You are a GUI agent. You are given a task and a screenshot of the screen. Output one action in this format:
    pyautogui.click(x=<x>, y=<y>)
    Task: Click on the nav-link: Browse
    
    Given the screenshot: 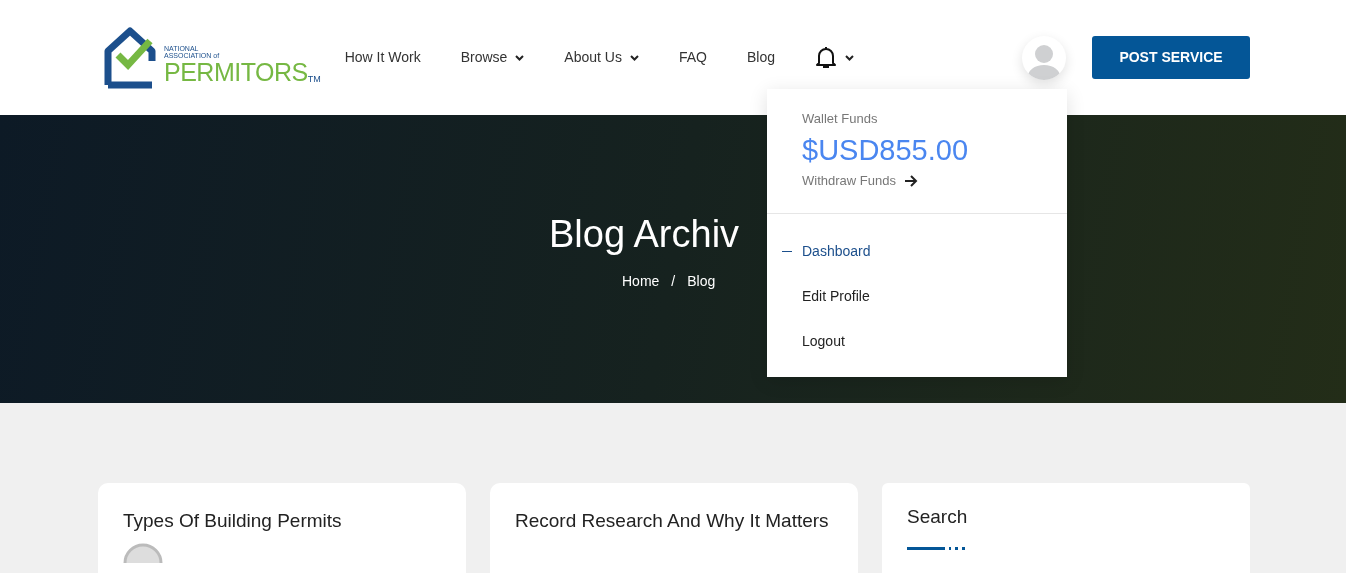 What is the action you would take?
    pyautogui.click(x=492, y=57)
    